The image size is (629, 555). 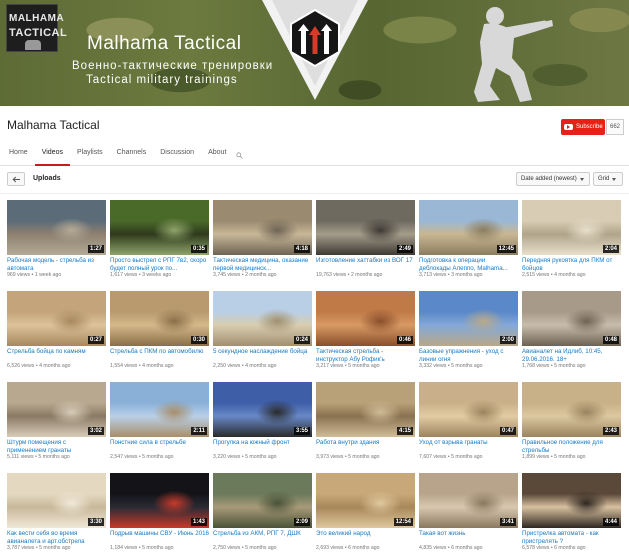 What do you see at coordinates (365, 227) in the screenshot?
I see `video-thumbnail: 2:49` at bounding box center [365, 227].